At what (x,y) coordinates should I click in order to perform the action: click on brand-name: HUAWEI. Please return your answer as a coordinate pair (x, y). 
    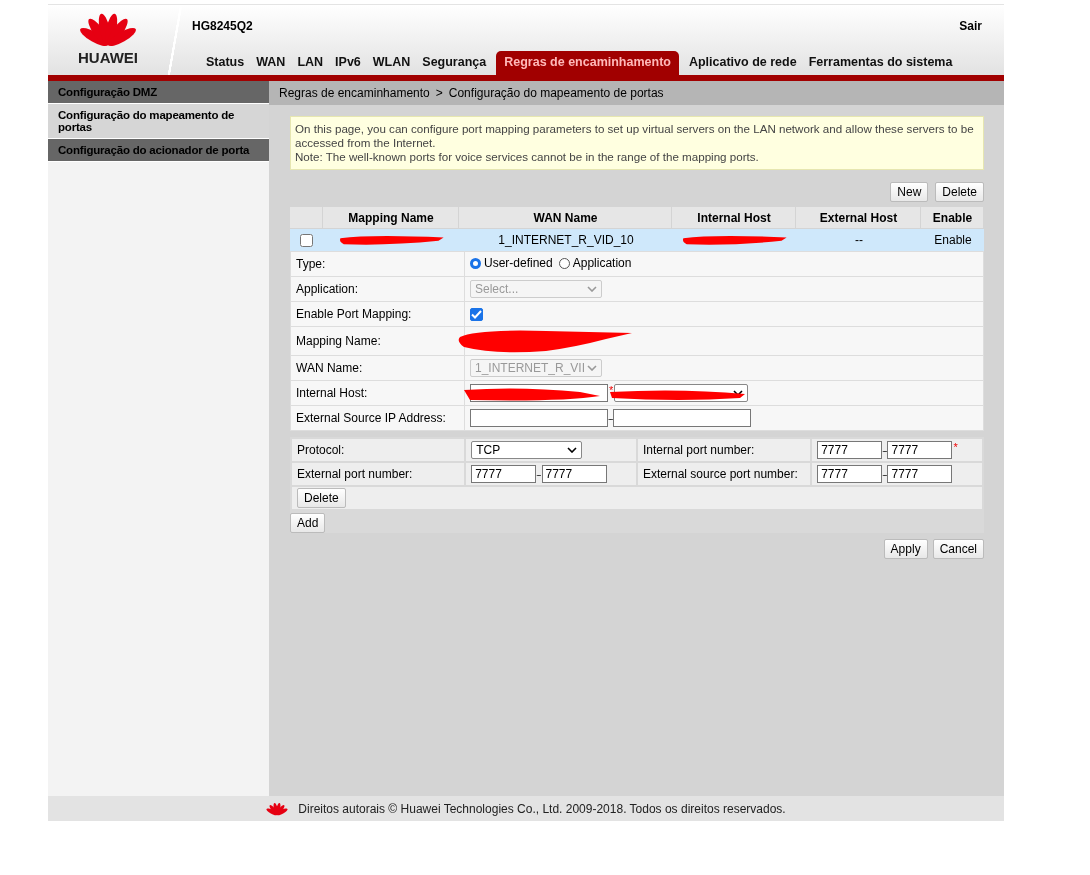
    Looking at the image, I should click on (108, 57).